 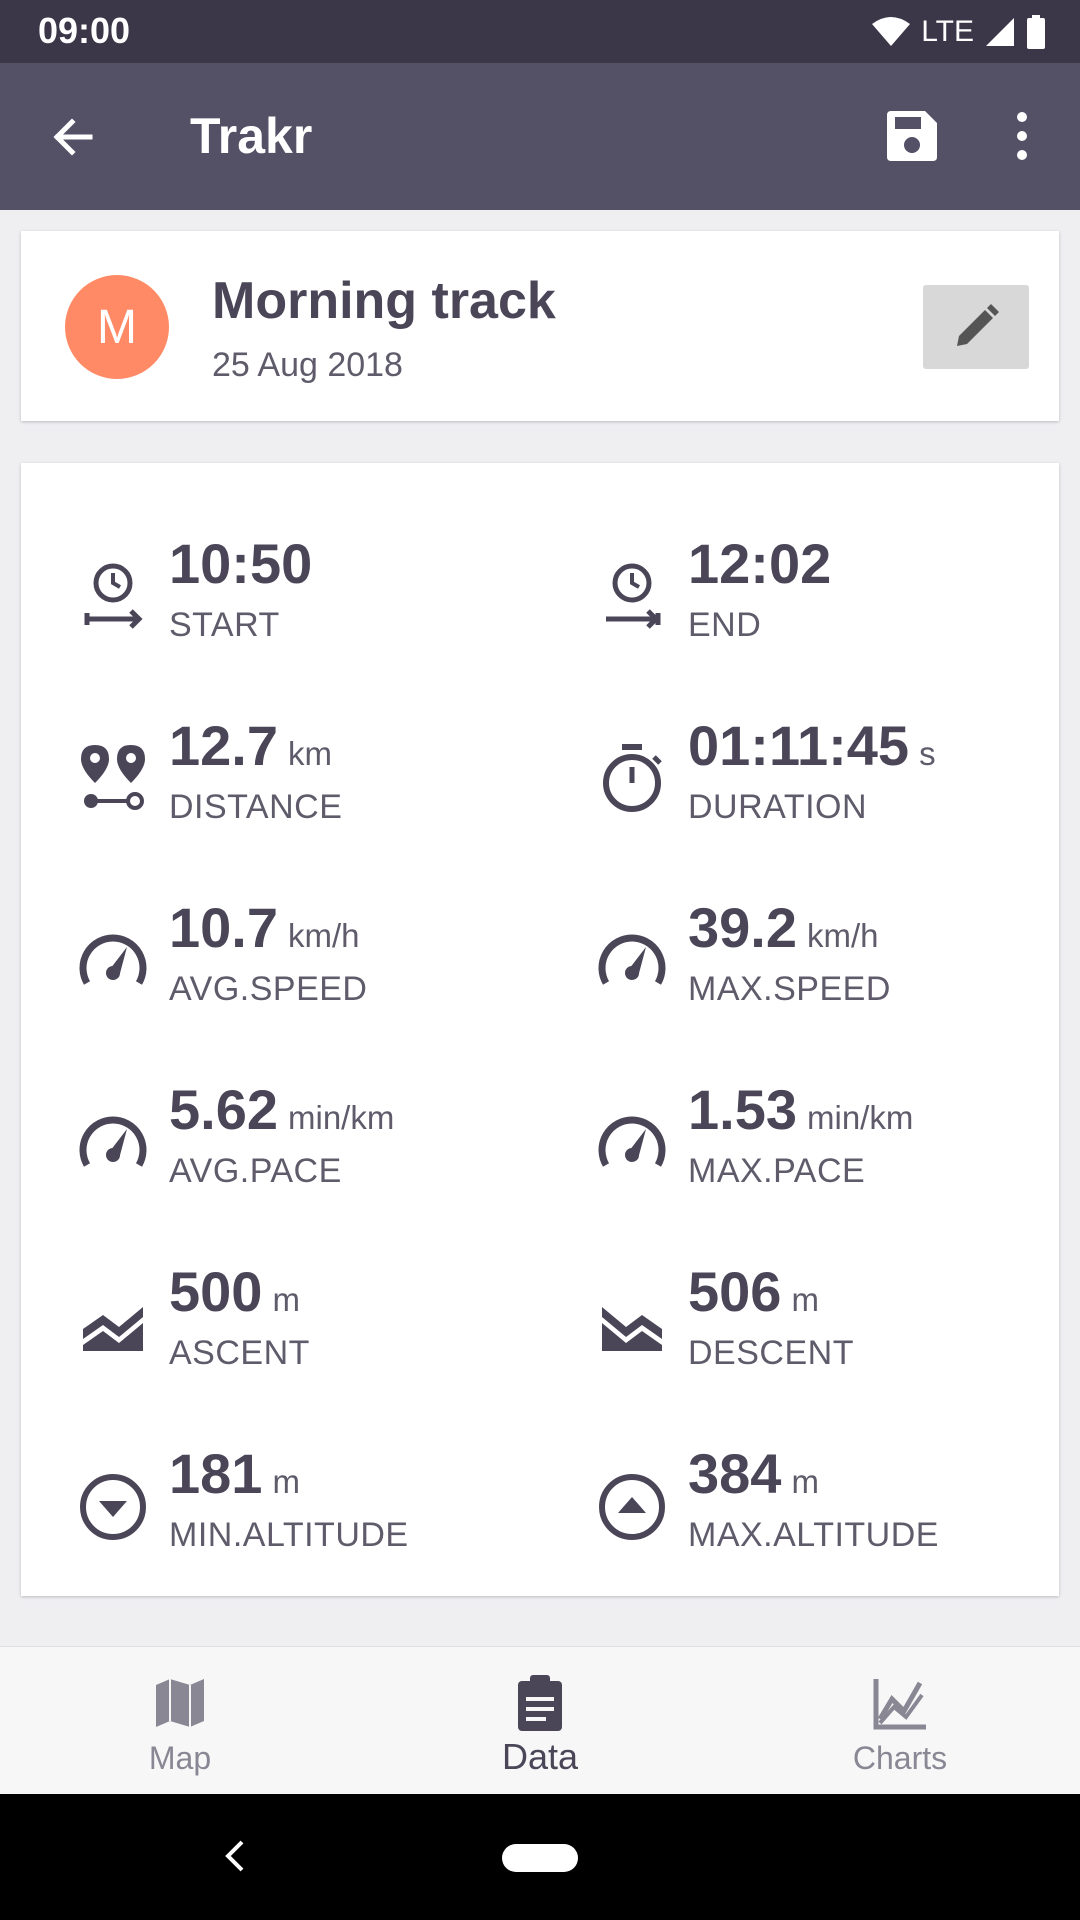 I want to click on stat-start: 10:50 START, so click(x=251, y=596).